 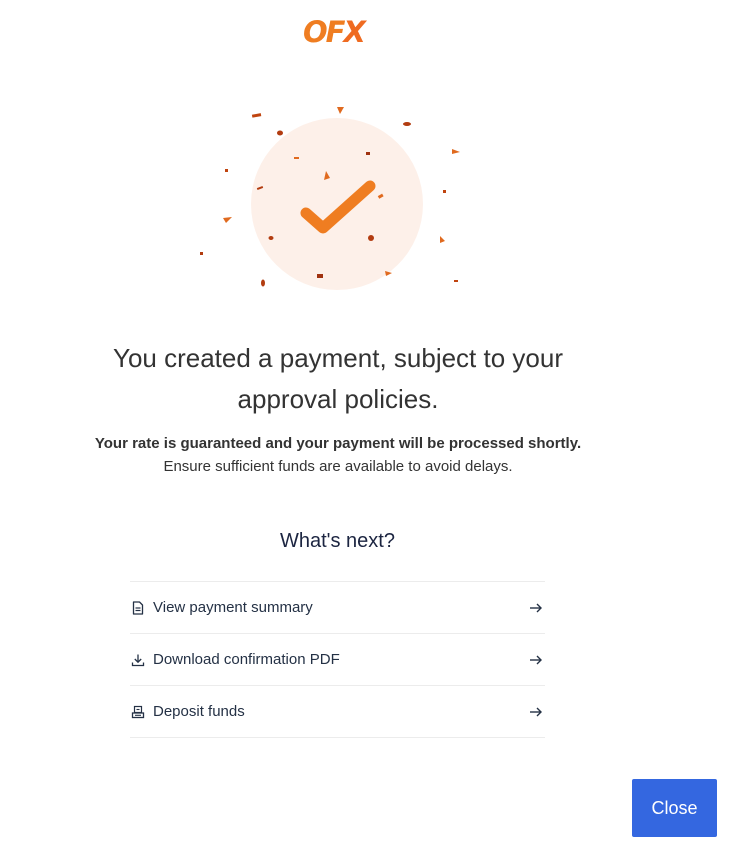 I want to click on document-icon, so click(x=138, y=607).